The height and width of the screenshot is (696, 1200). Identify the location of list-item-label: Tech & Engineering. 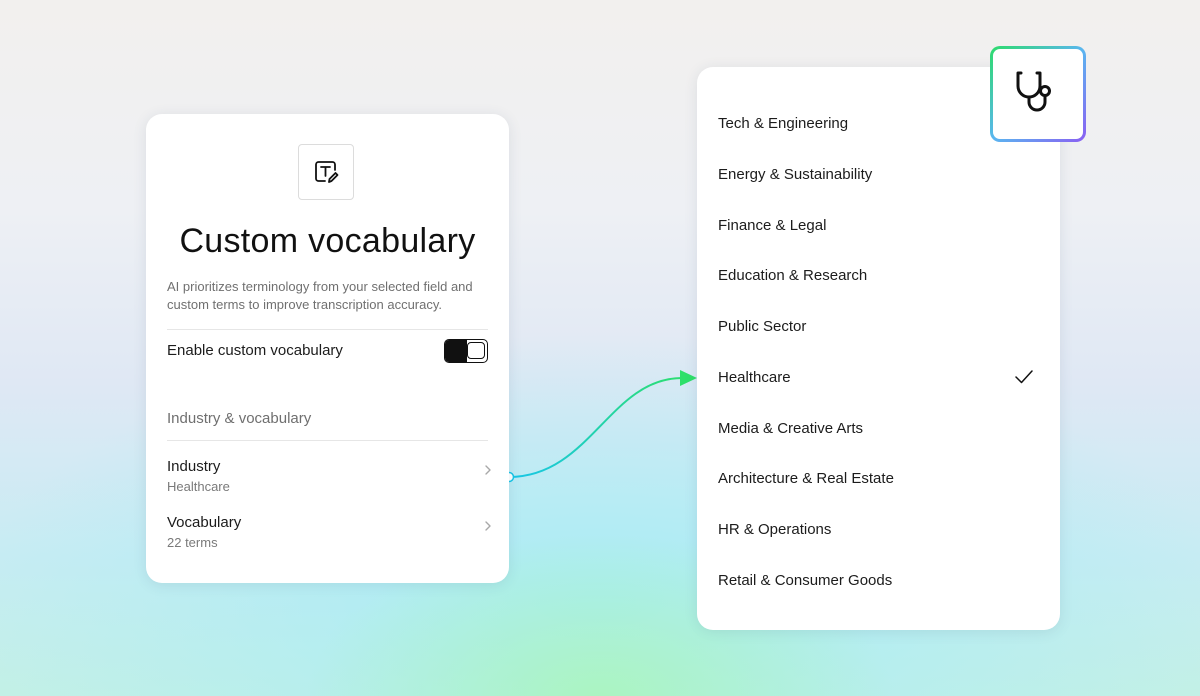
(783, 123).